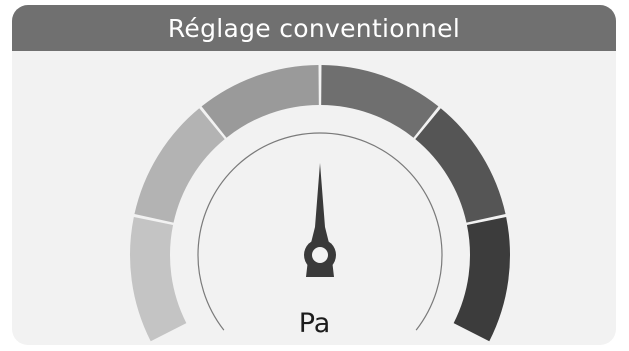 Image resolution: width=629 pixels, height=351 pixels. What do you see at coordinates (314, 323) in the screenshot?
I see `unit-label: Pa` at bounding box center [314, 323].